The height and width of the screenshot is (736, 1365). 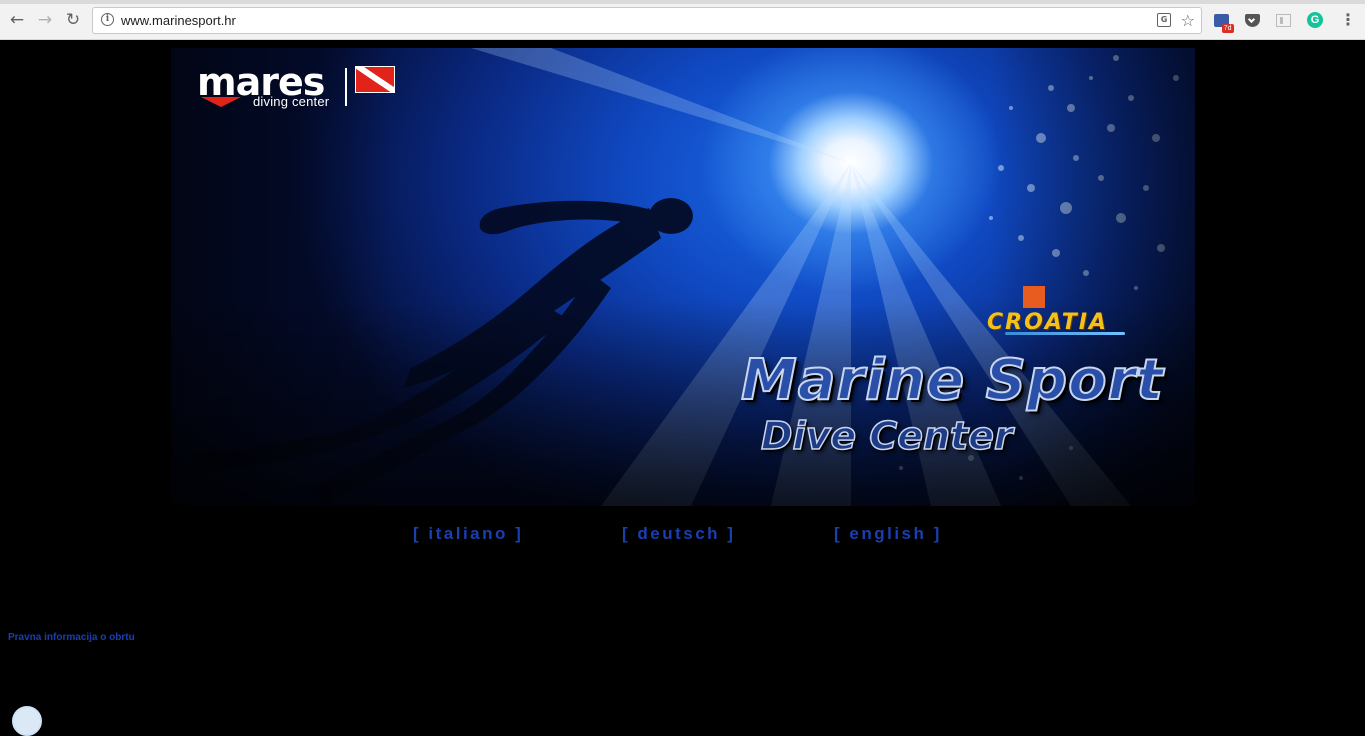 I want to click on croatia-square-icon, so click(x=1034, y=297).